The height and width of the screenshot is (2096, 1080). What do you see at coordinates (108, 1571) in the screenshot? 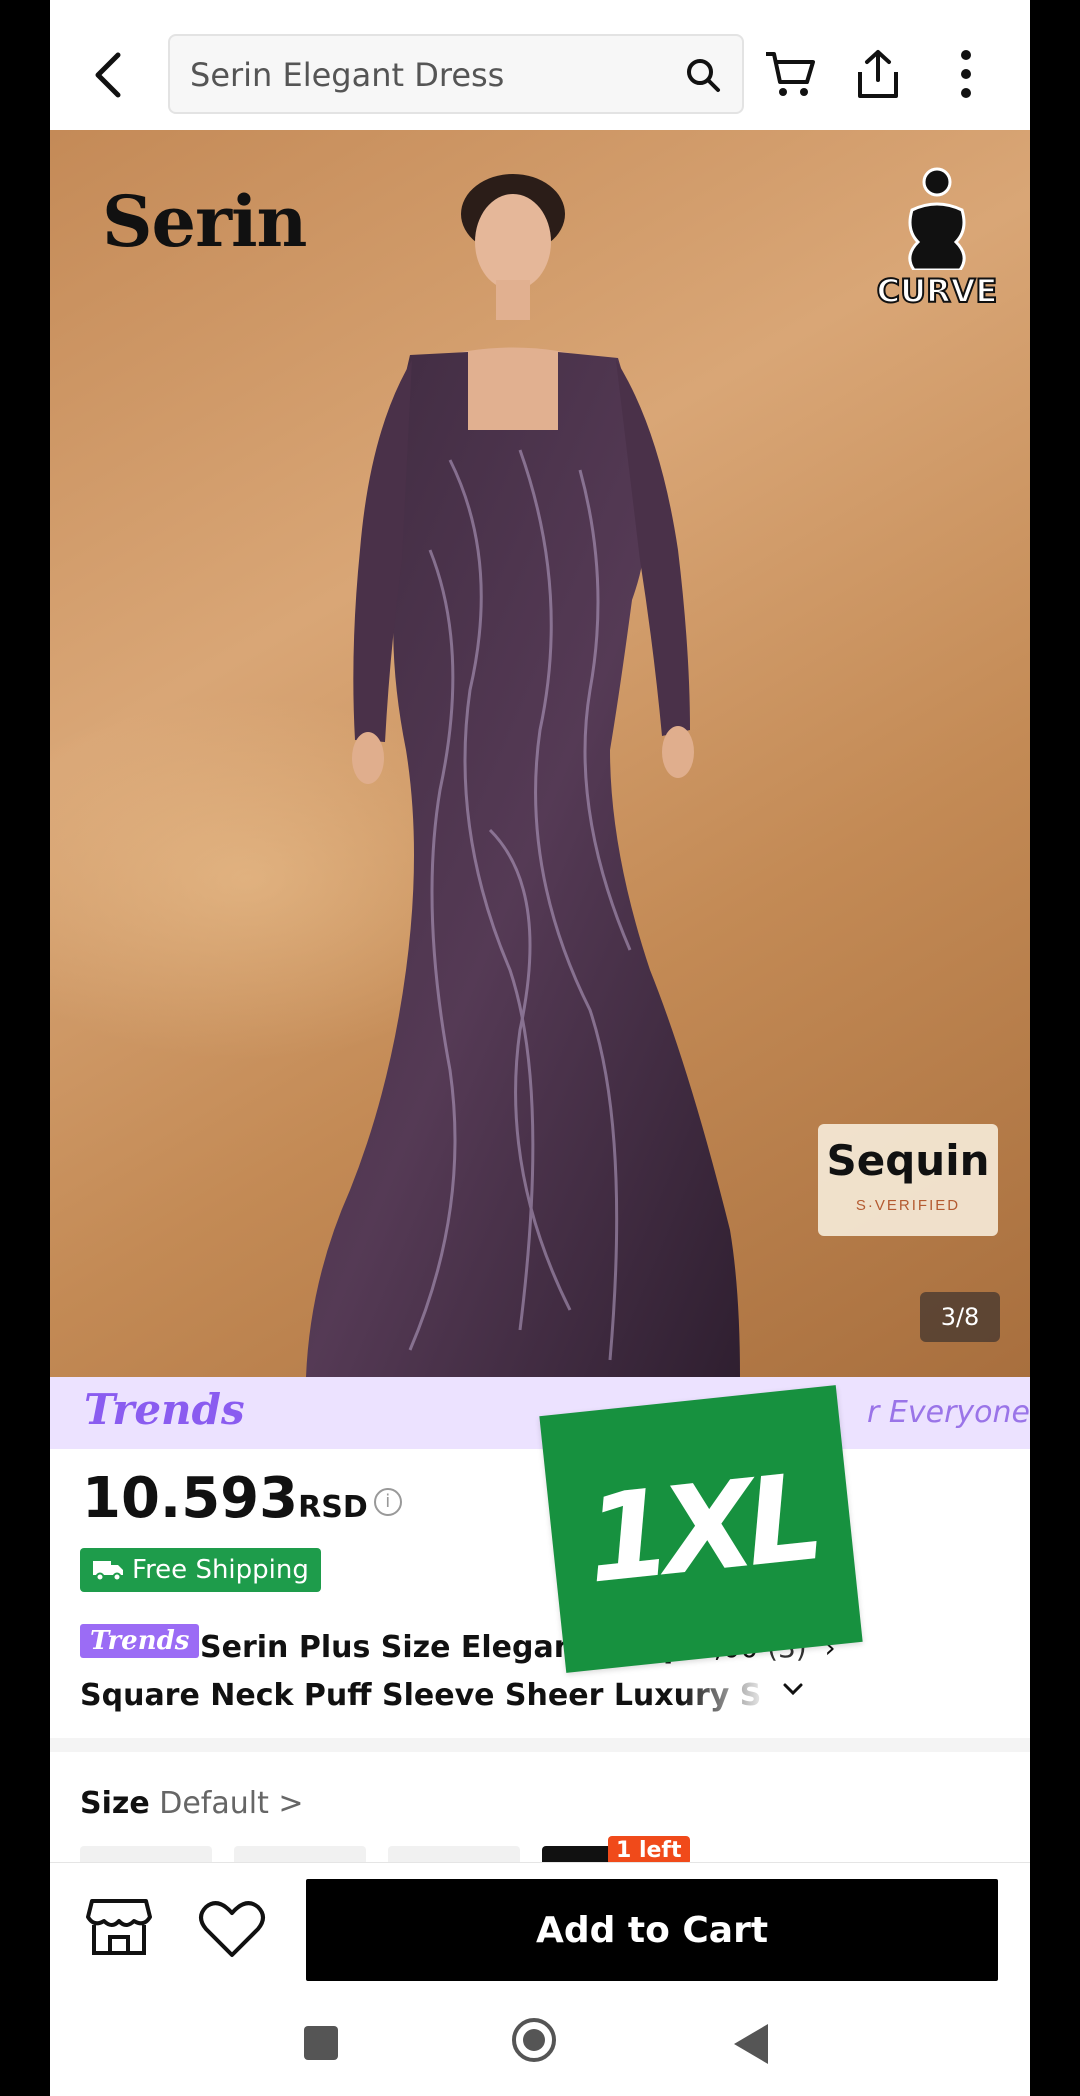
I see `truck-icon` at bounding box center [108, 1571].